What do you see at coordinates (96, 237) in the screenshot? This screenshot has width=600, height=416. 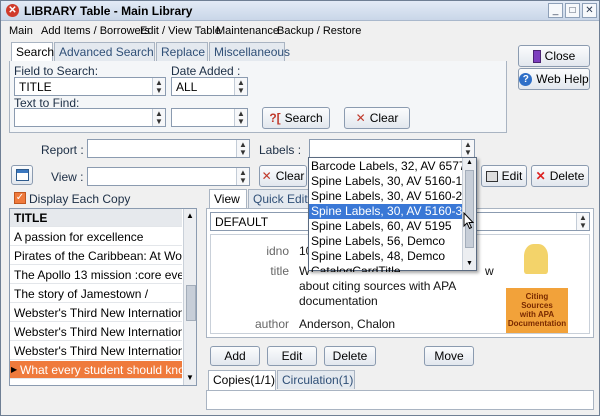 I see `list-item: A passion for excellence` at bounding box center [96, 237].